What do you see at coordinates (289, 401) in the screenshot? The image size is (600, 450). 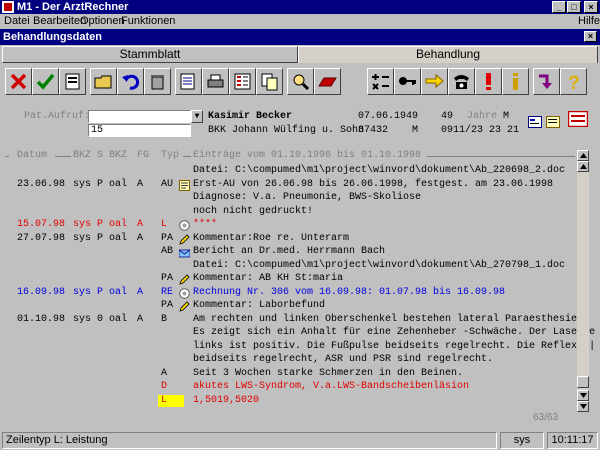 I see `list-item: L 1,5019,5020` at bounding box center [289, 401].